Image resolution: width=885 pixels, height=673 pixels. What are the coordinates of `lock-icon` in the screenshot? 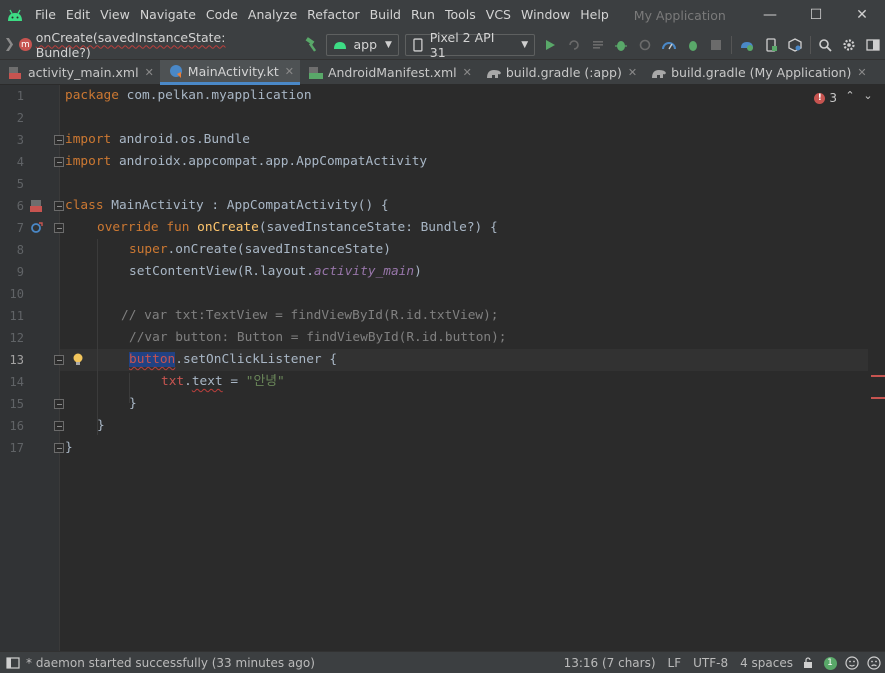 It's located at (808, 663).